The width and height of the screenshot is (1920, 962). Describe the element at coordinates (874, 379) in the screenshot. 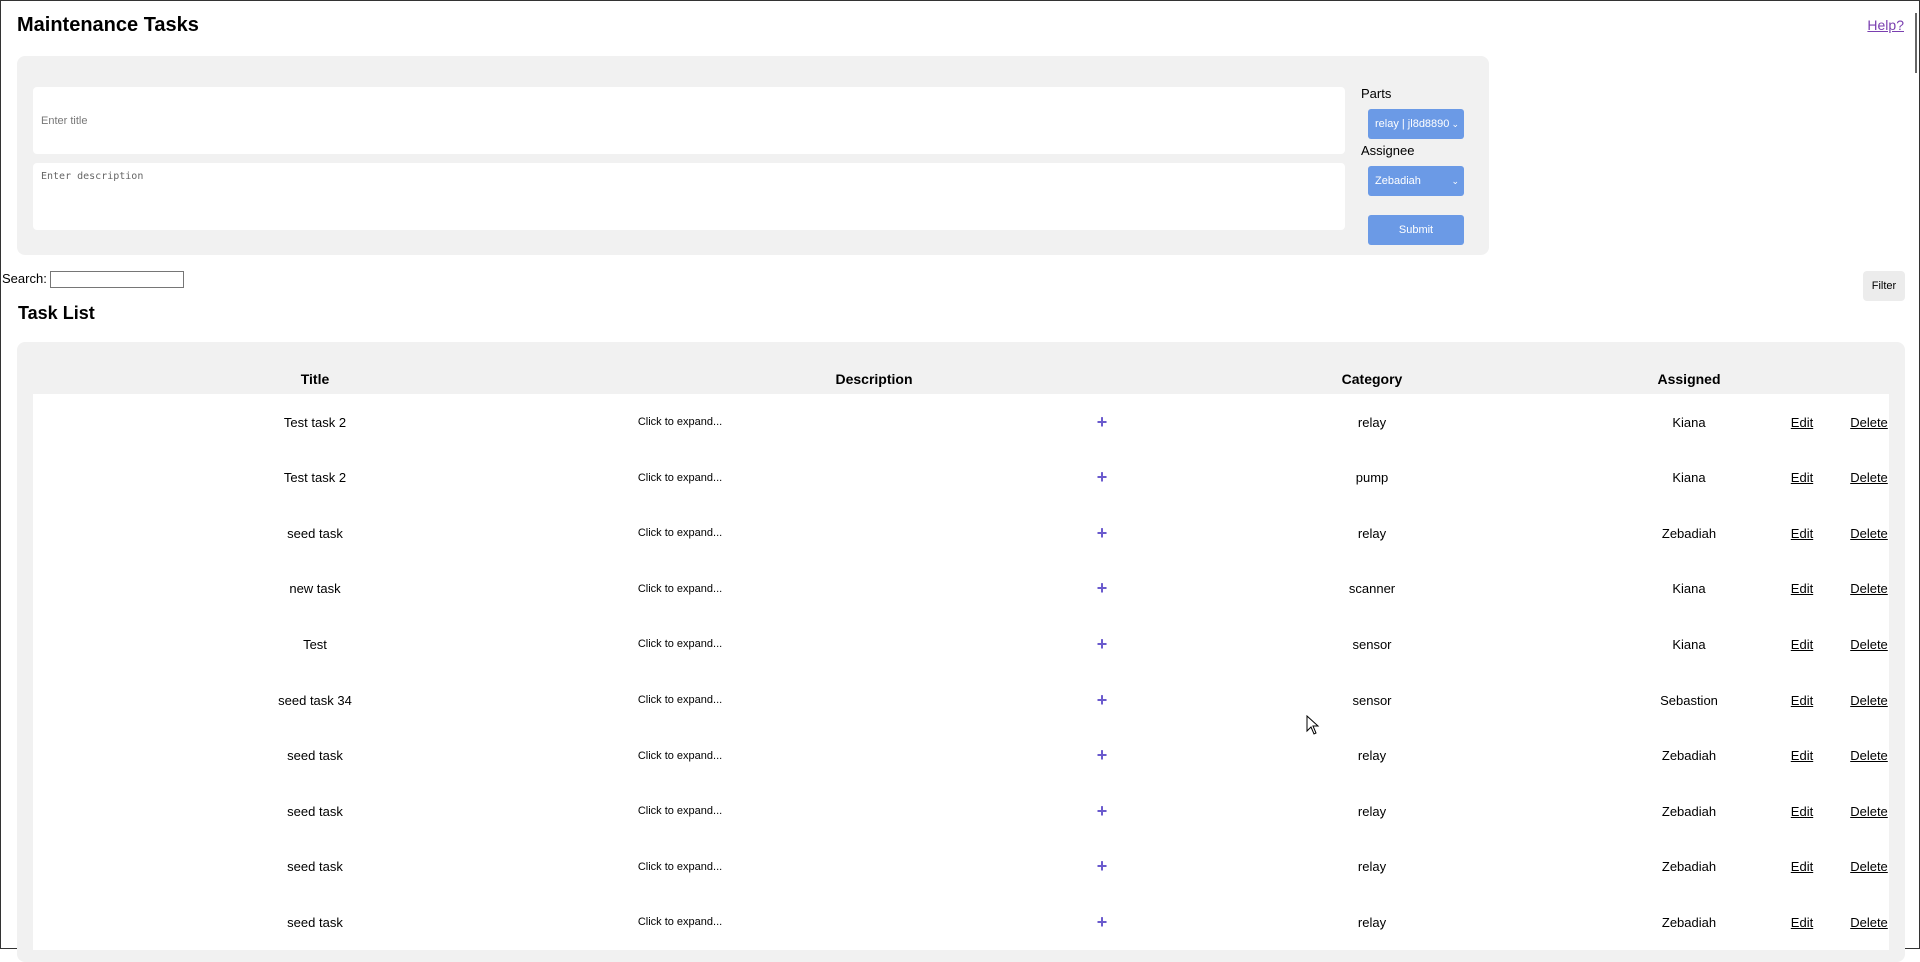

I see `column-header-description: Description` at that location.